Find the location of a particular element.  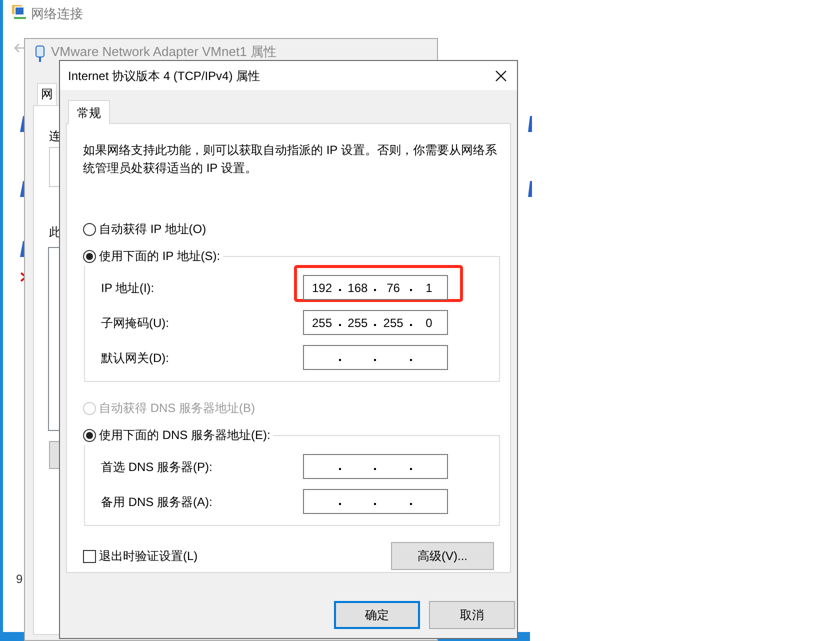

network-icon is located at coordinates (19, 12).